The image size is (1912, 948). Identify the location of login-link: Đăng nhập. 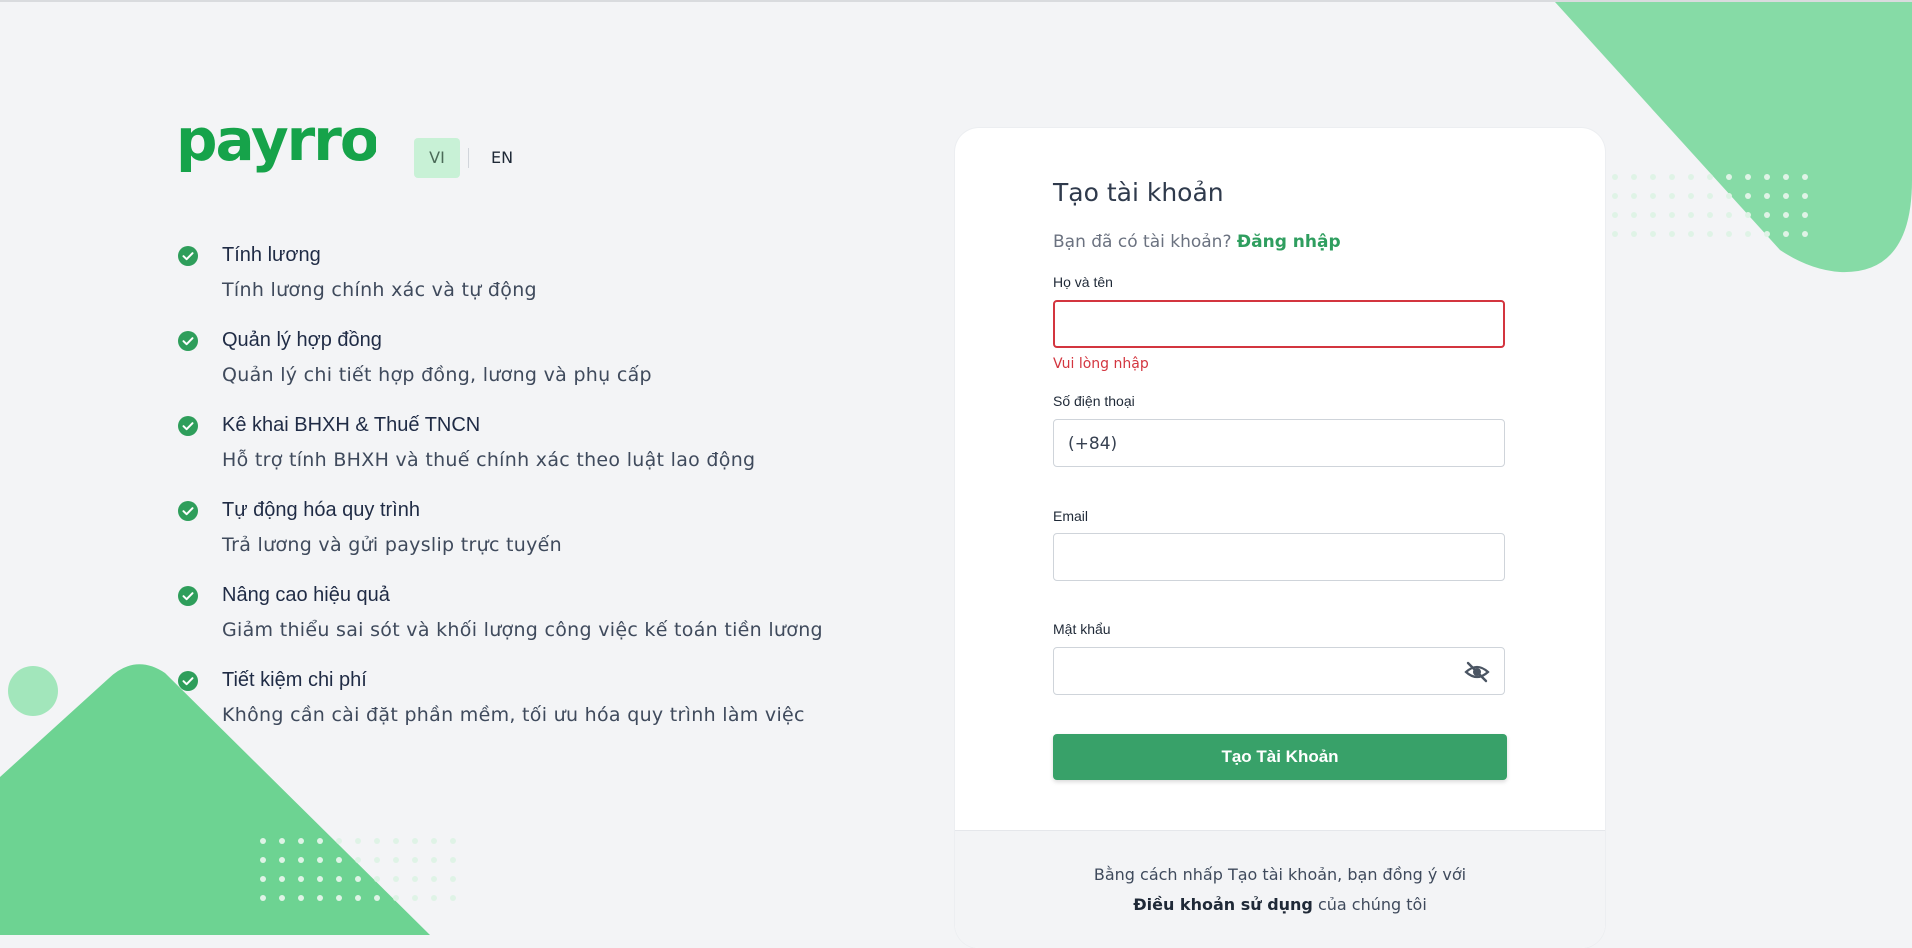
(1289, 242).